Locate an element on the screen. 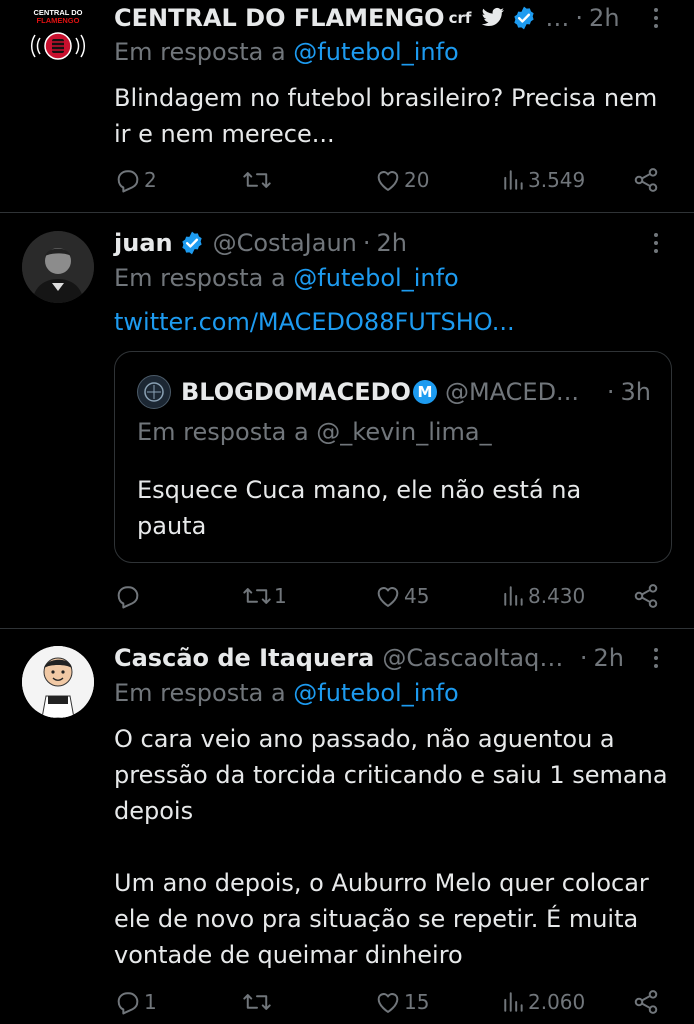  avatar: CENTRAL DO FLAMENGO is located at coordinates (58, 36).